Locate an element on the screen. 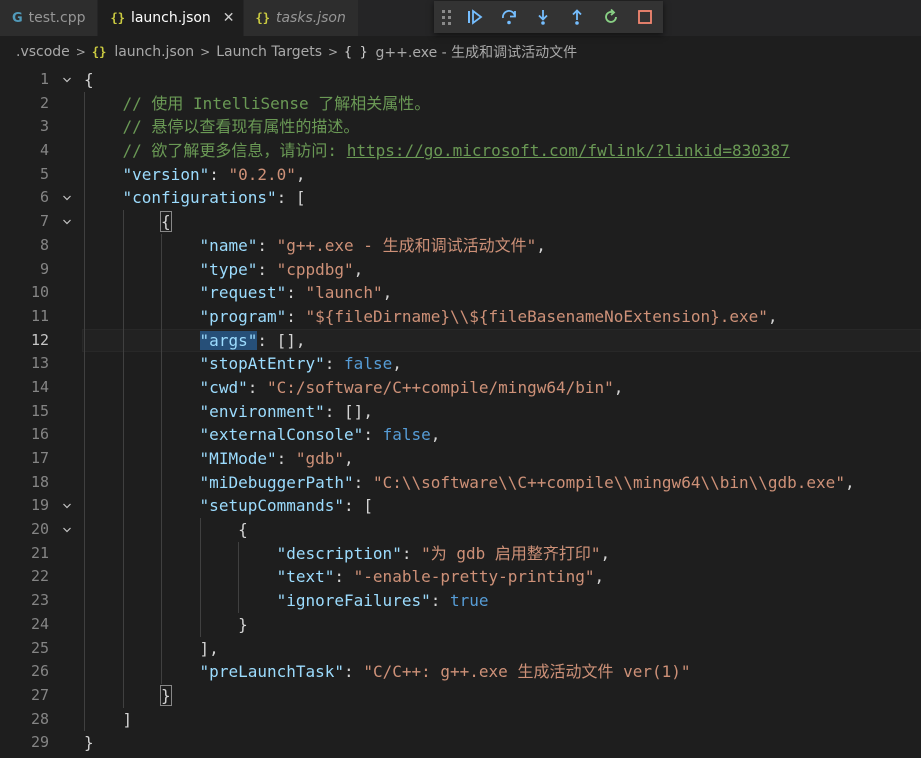 The height and width of the screenshot is (758, 921). code-line: 17 "MIMode": "gdb", is located at coordinates (460, 459).